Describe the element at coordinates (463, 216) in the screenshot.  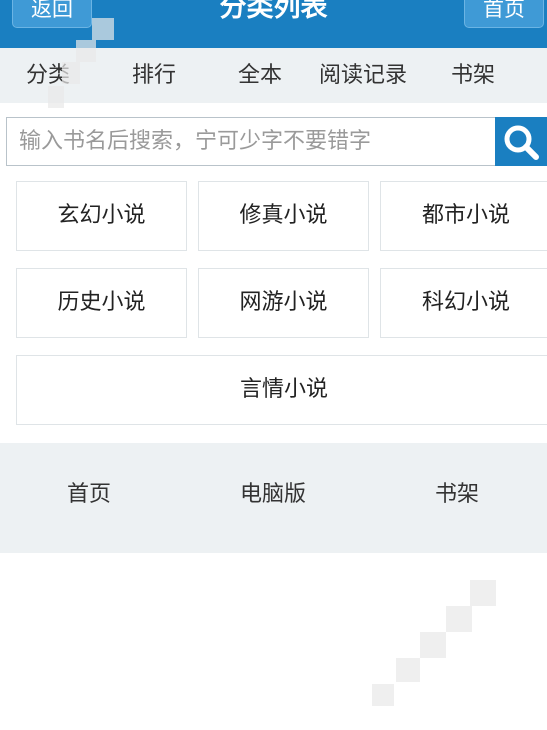
I see `category-dushi: 都市小说` at that location.